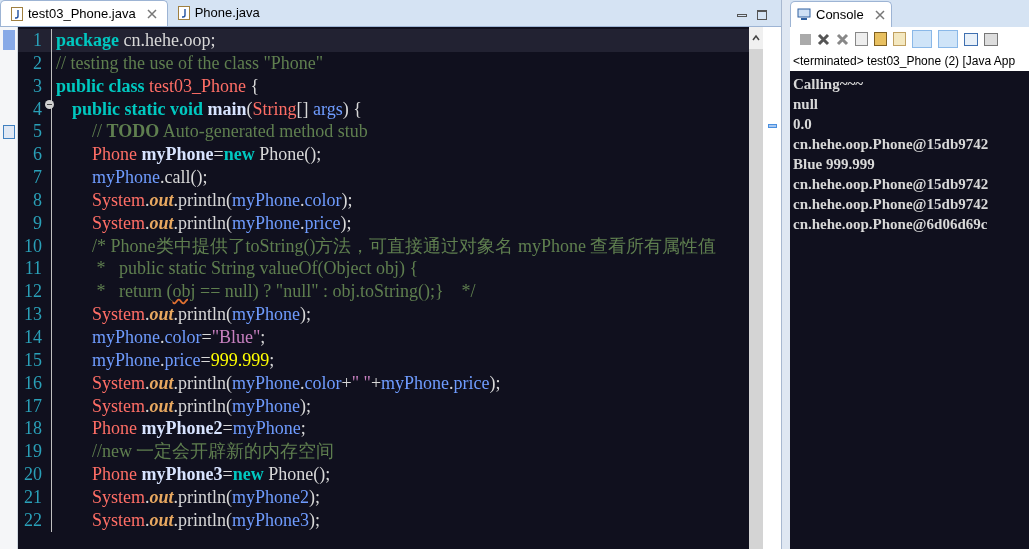 The width and height of the screenshot is (1029, 549). I want to click on code-line: public static void main(String[] args) {, so click(216, 109).